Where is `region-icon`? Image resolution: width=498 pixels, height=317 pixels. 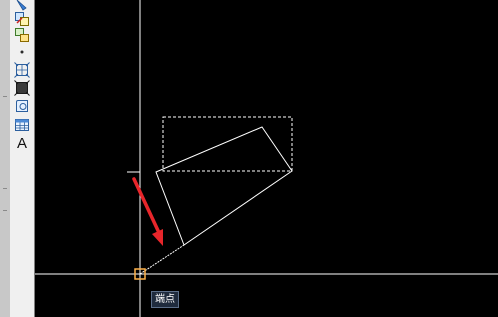
region-icon is located at coordinates (22, 106).